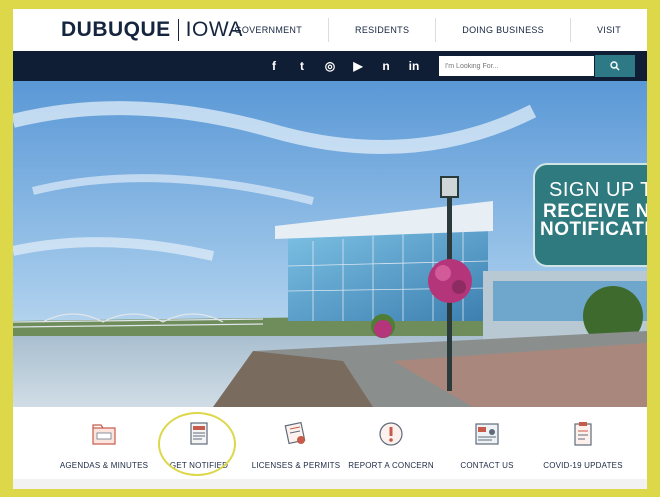 This screenshot has width=660, height=497. What do you see at coordinates (295, 433) in the screenshot?
I see `certificate-icon` at bounding box center [295, 433].